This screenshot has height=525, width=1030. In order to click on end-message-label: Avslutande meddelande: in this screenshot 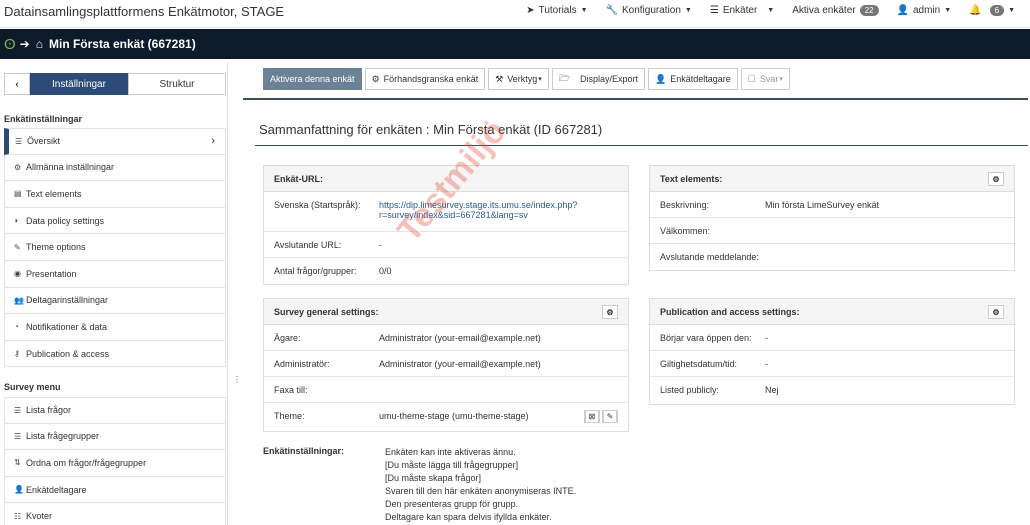, I will do `click(709, 257)`.